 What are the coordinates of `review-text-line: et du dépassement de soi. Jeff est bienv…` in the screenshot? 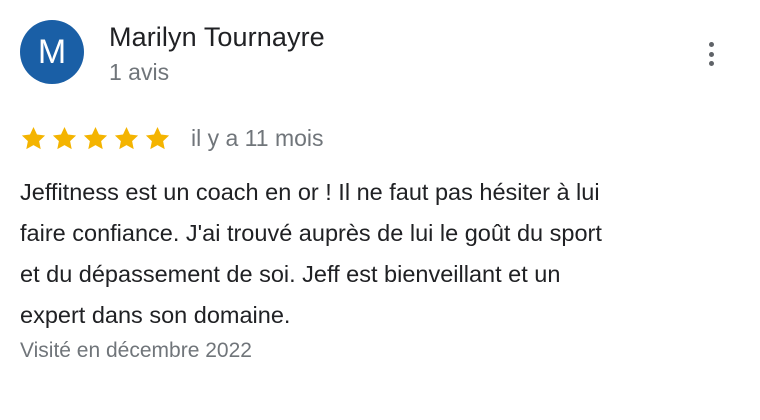 It's located at (290, 274).